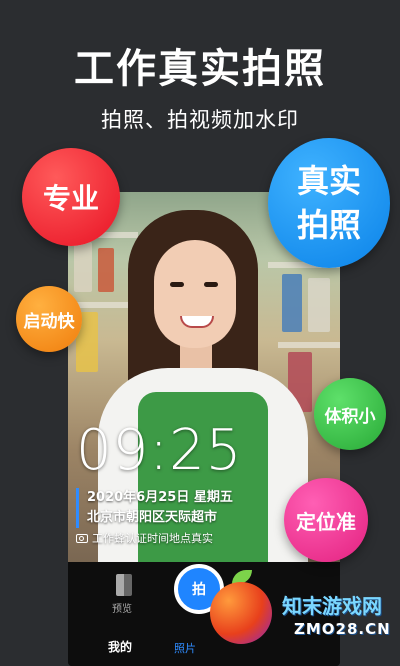 The image size is (400, 666). Describe the element at coordinates (332, 606) in the screenshot. I see `watermark-site-name: 知末游戏网` at that location.